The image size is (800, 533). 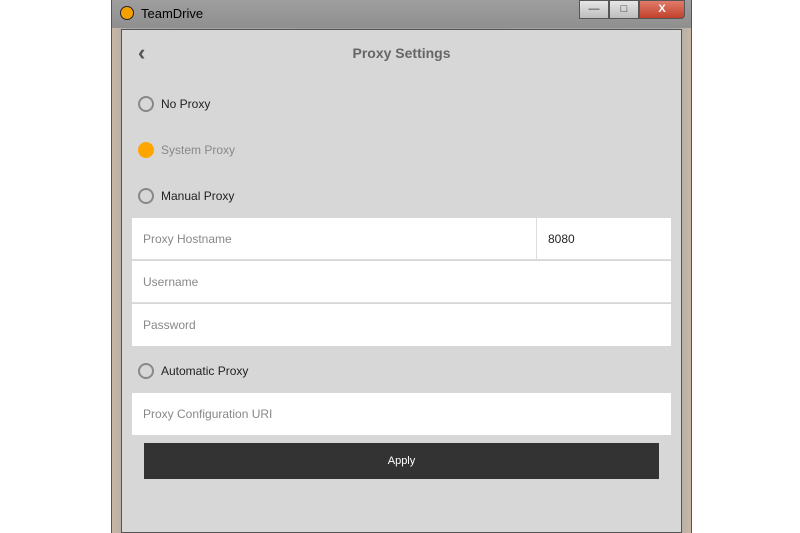 I want to click on radio-label: System Proxy, so click(x=198, y=150).